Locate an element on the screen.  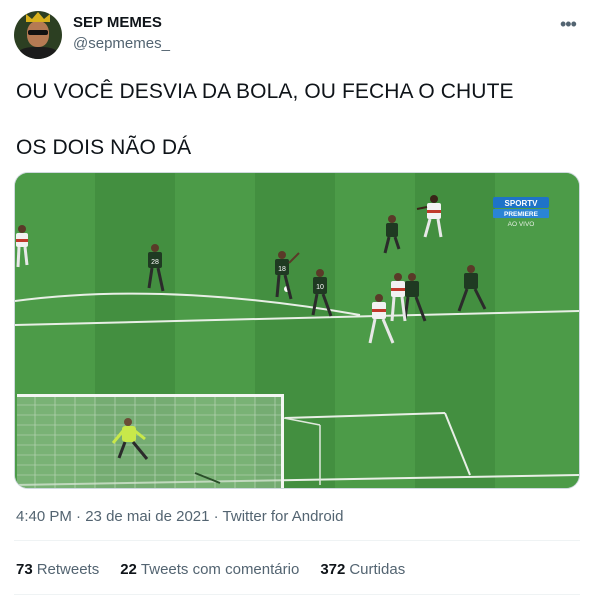
svg-text: SPORTV is located at coordinates (522, 203).